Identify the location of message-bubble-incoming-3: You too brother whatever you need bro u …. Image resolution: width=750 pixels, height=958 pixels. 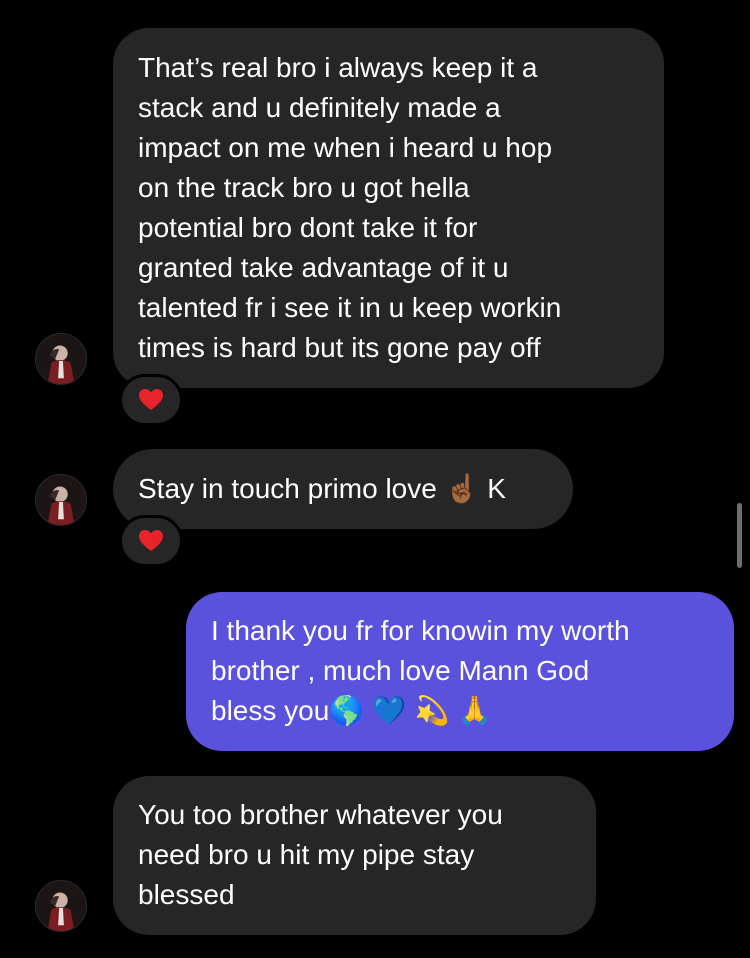
(354, 855).